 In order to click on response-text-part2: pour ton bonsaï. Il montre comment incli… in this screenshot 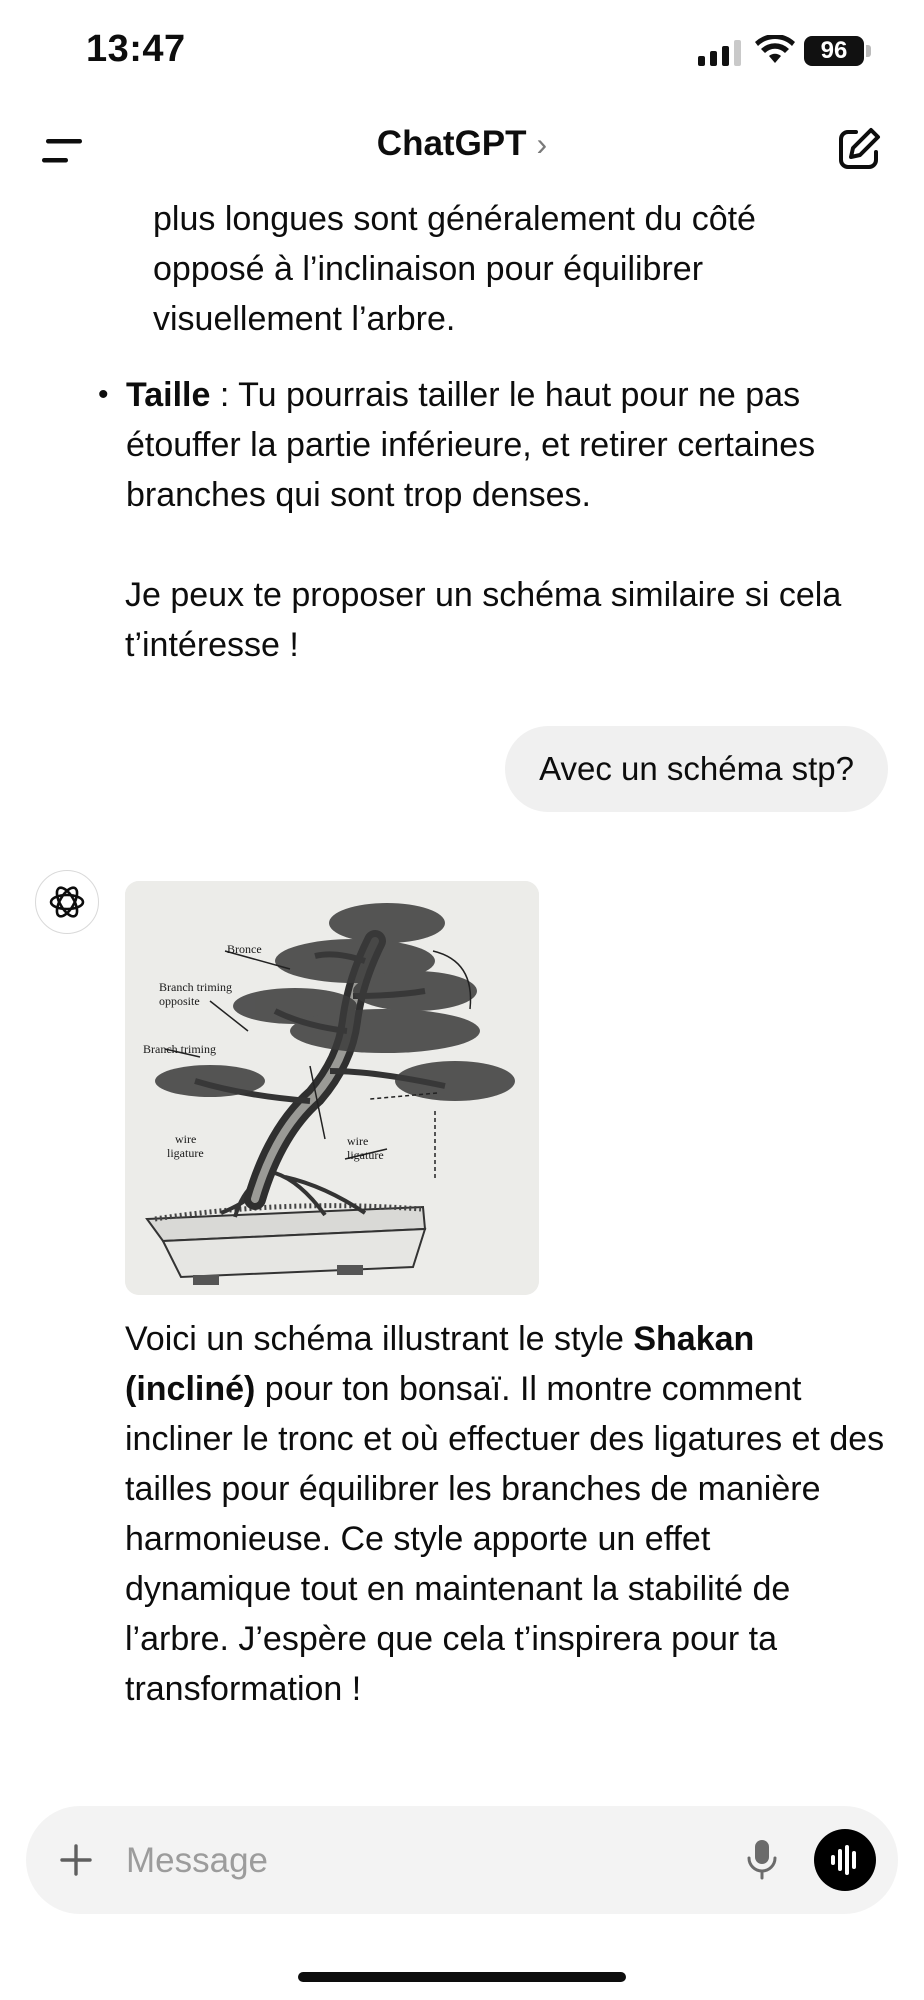, I will do `click(505, 1539)`.